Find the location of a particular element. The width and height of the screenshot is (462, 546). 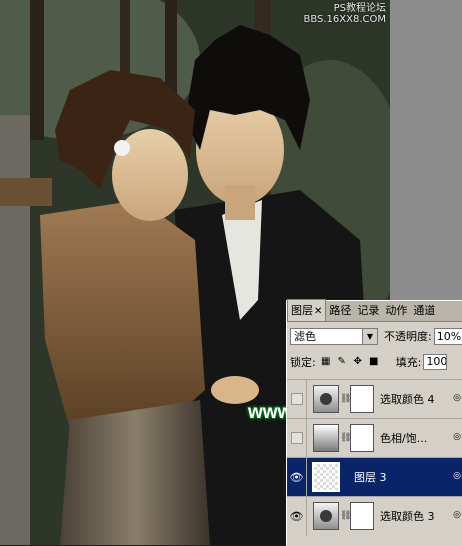

workspace-background is located at coordinates (426, 150).